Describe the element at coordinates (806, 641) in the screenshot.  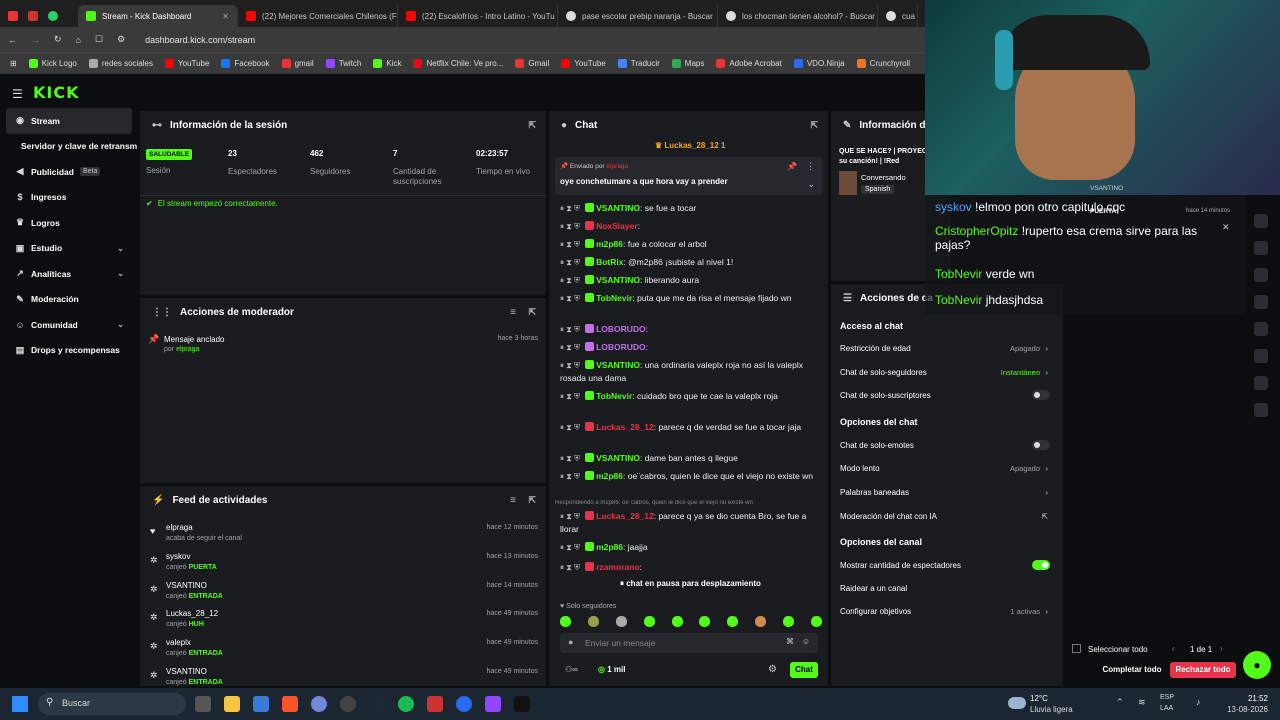
I see `smile-icon: ☺` at that location.